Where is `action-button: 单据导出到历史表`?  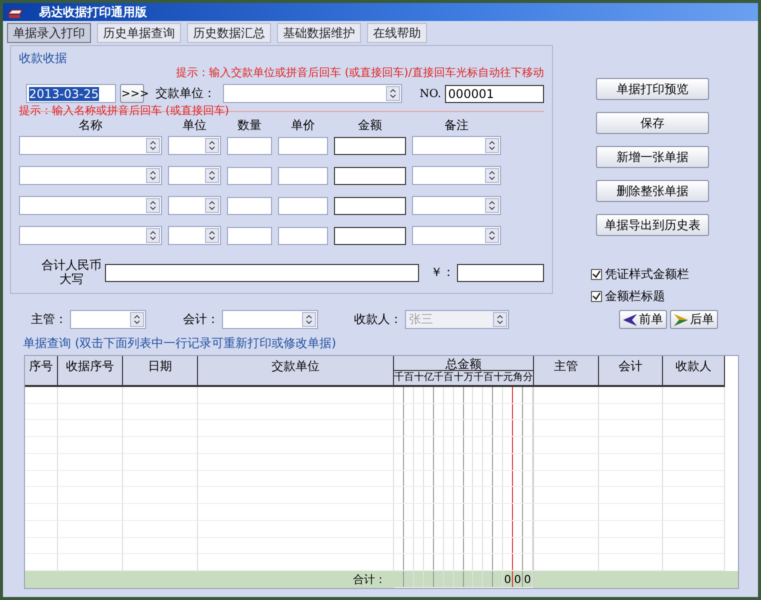 action-button: 单据导出到历史表 is located at coordinates (652, 225).